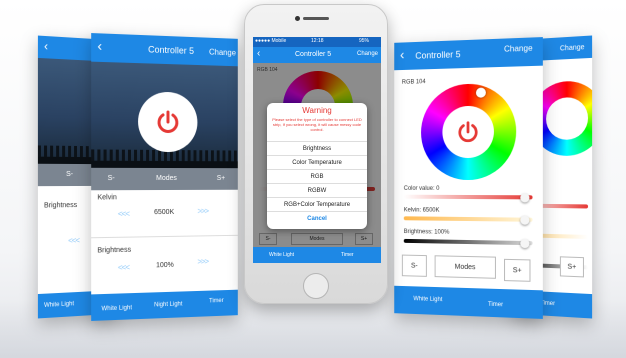  What do you see at coordinates (165, 265) in the screenshot?
I see `brightness-value: 100%` at bounding box center [165, 265].